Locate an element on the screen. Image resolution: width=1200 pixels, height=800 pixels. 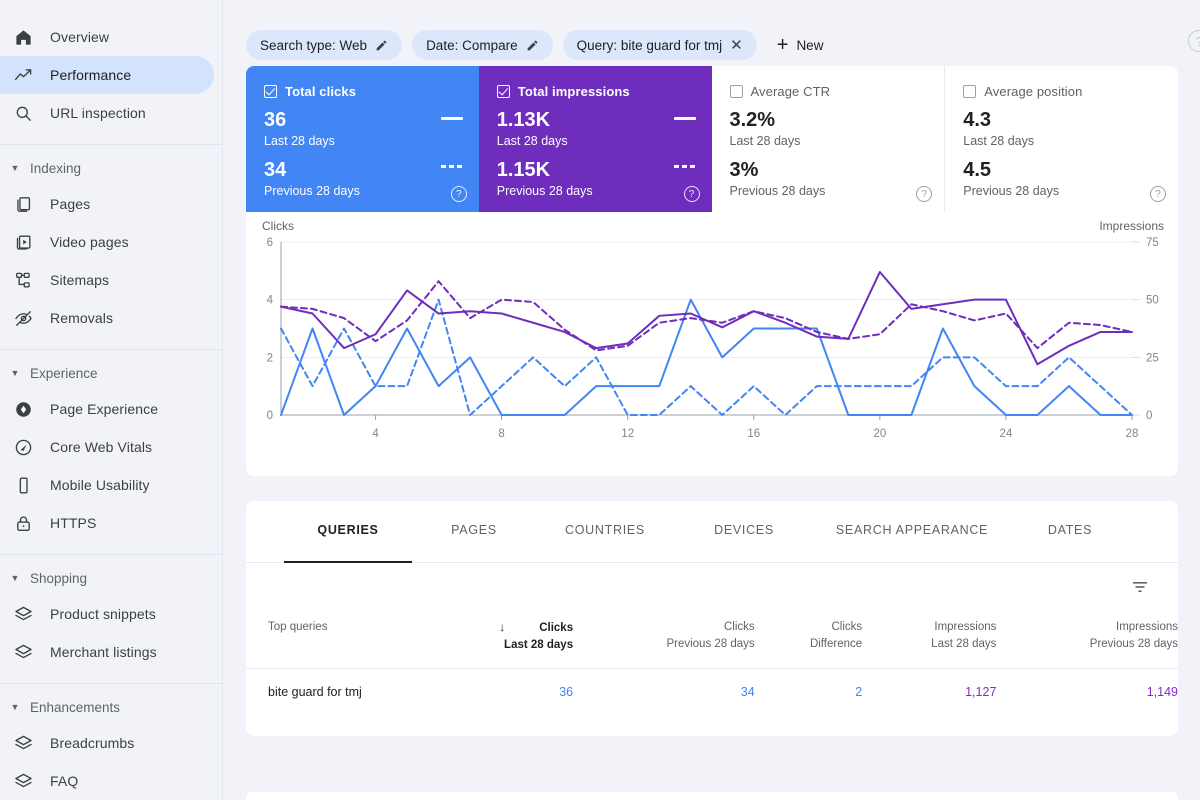
sidebar-group-experience: ▼ Experience is located at coordinates (111, 373).